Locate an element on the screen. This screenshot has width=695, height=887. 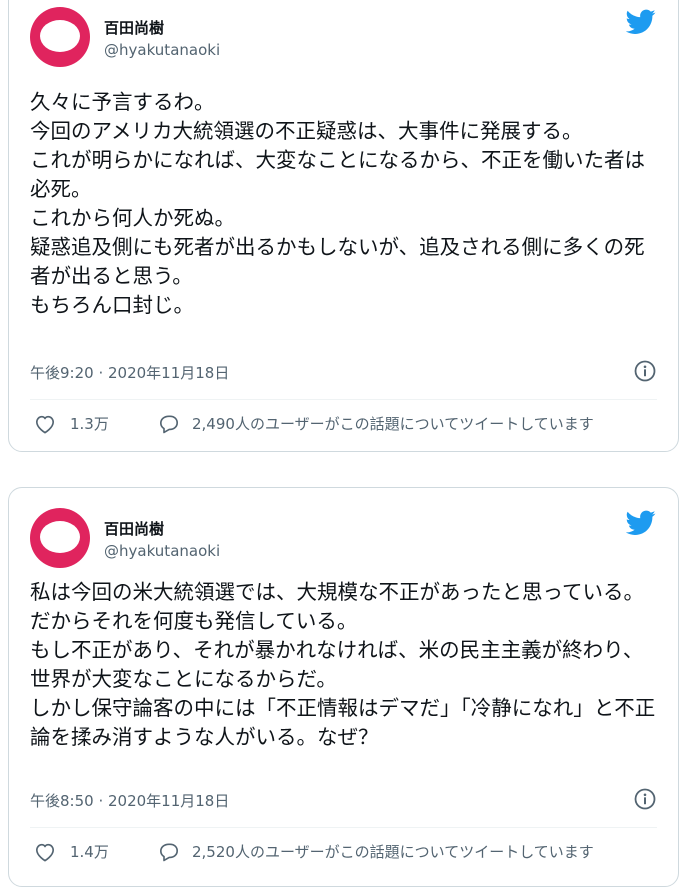
like-count: 1.3万 is located at coordinates (89, 424).